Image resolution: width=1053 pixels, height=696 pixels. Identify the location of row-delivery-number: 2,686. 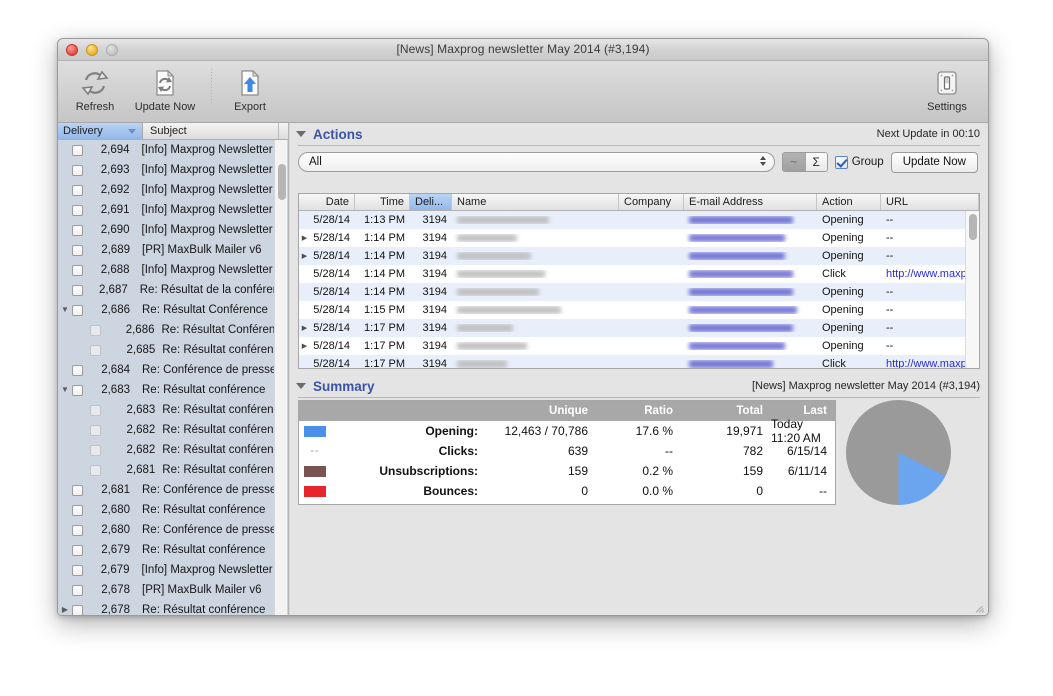
(140, 330).